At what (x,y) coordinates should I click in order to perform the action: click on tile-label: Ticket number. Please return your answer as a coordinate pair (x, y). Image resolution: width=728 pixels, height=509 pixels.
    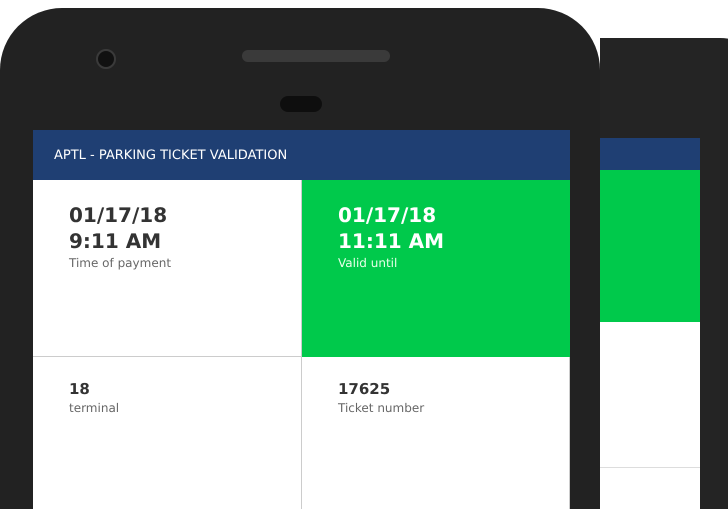
    Looking at the image, I should click on (382, 408).